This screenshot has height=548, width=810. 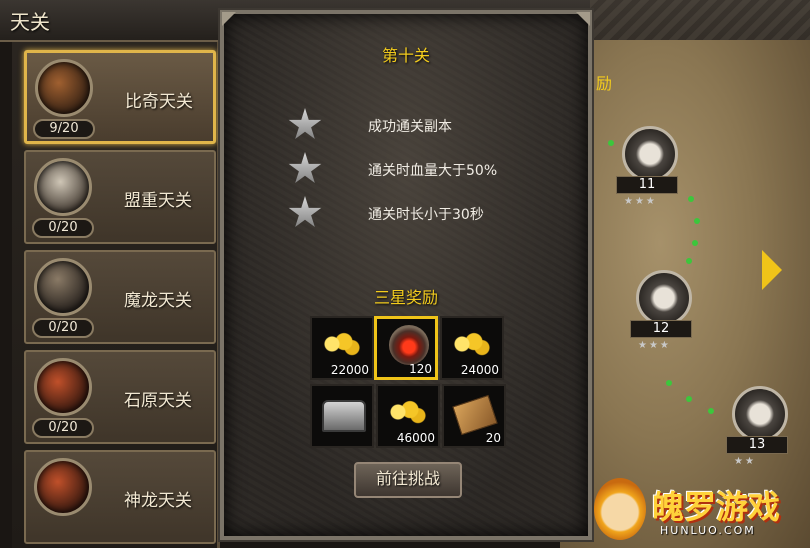 What do you see at coordinates (30, 22) in the screenshot?
I see `page-title: 天关` at bounding box center [30, 22].